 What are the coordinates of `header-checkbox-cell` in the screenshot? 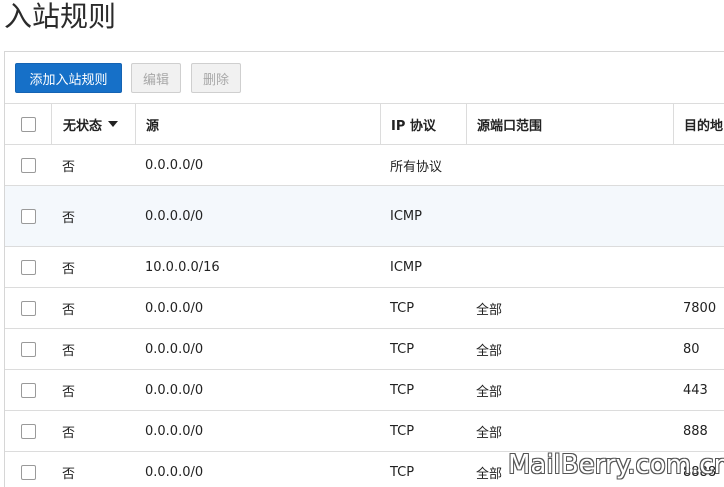 It's located at (28, 124).